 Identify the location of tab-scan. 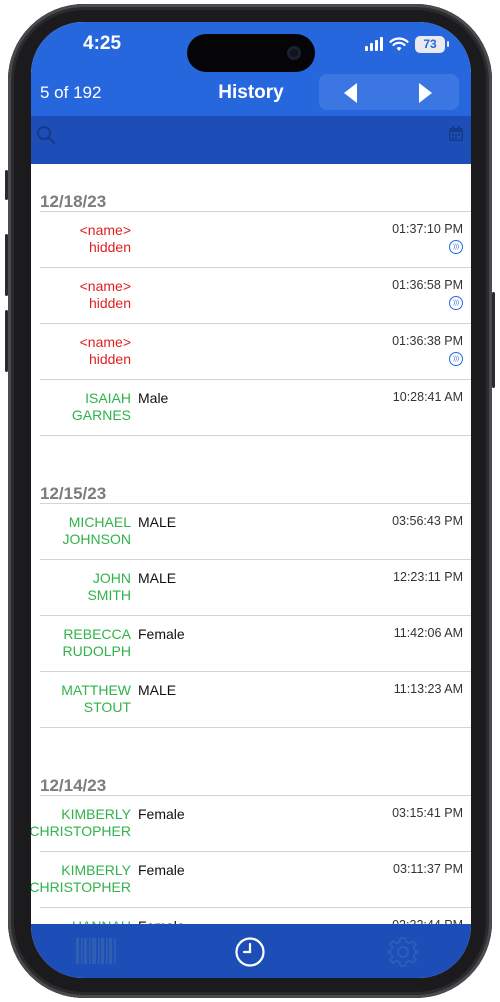
(96, 951).